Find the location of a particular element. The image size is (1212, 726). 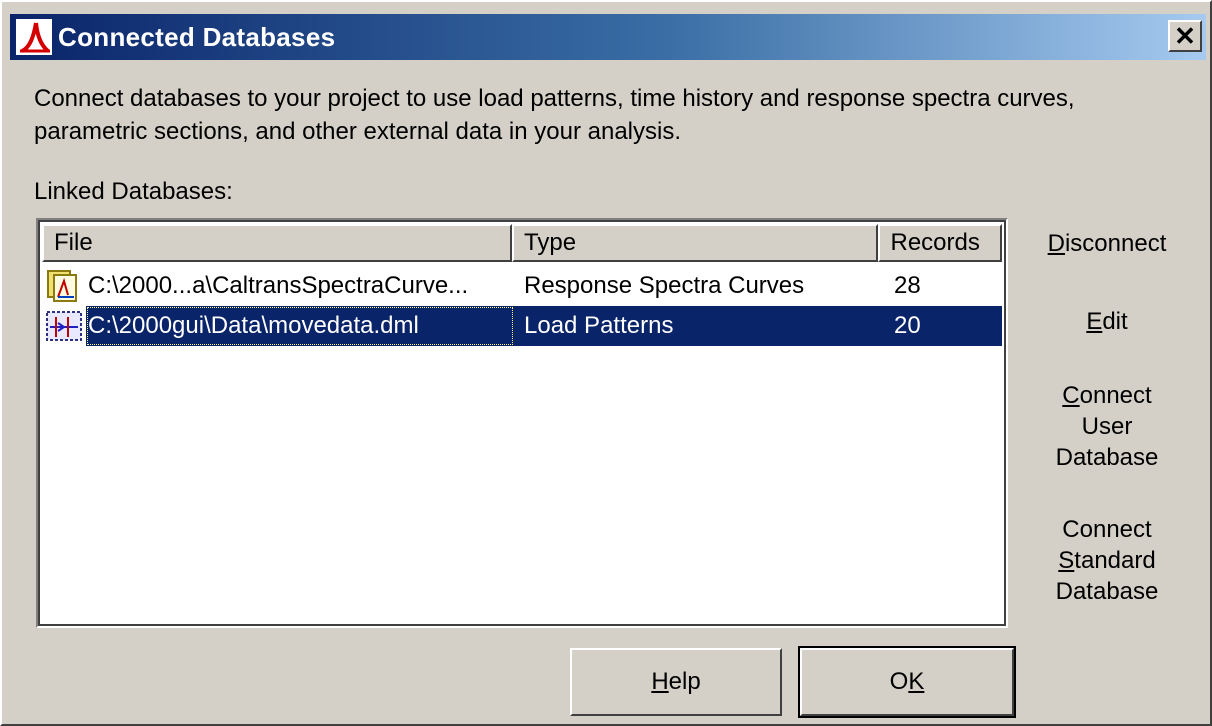

title-bar: Connected Databases ✕ is located at coordinates (608, 37).